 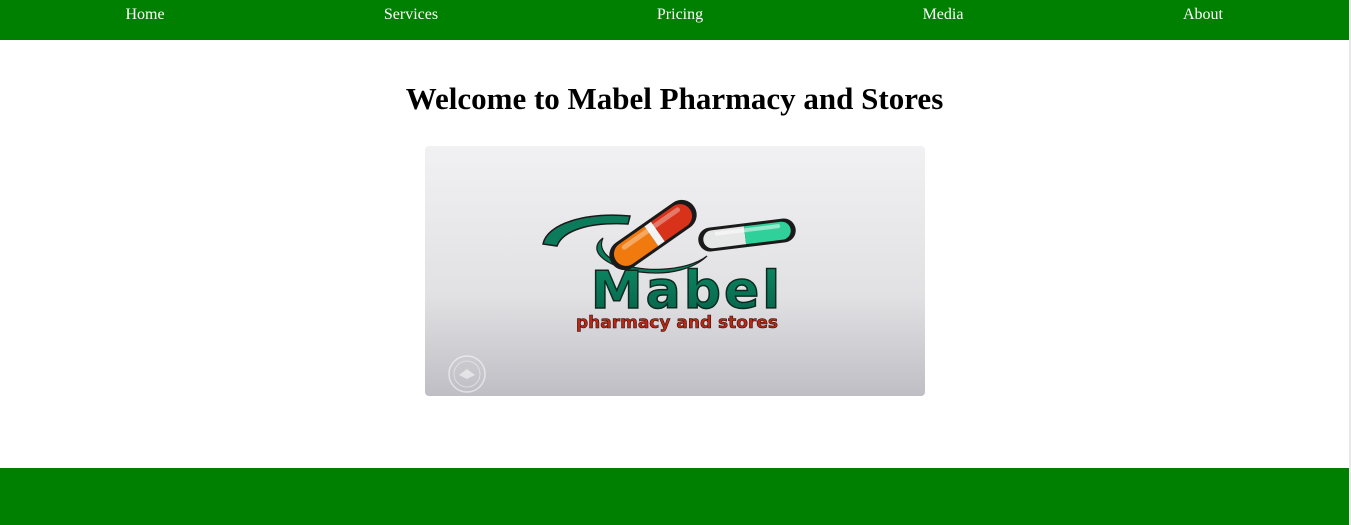 What do you see at coordinates (674, 496) in the screenshot?
I see `footer-bar` at bounding box center [674, 496].